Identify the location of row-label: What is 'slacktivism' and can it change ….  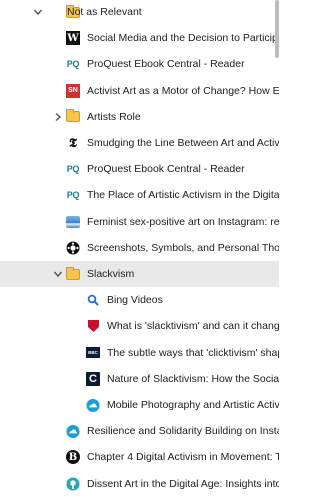
(193, 326).